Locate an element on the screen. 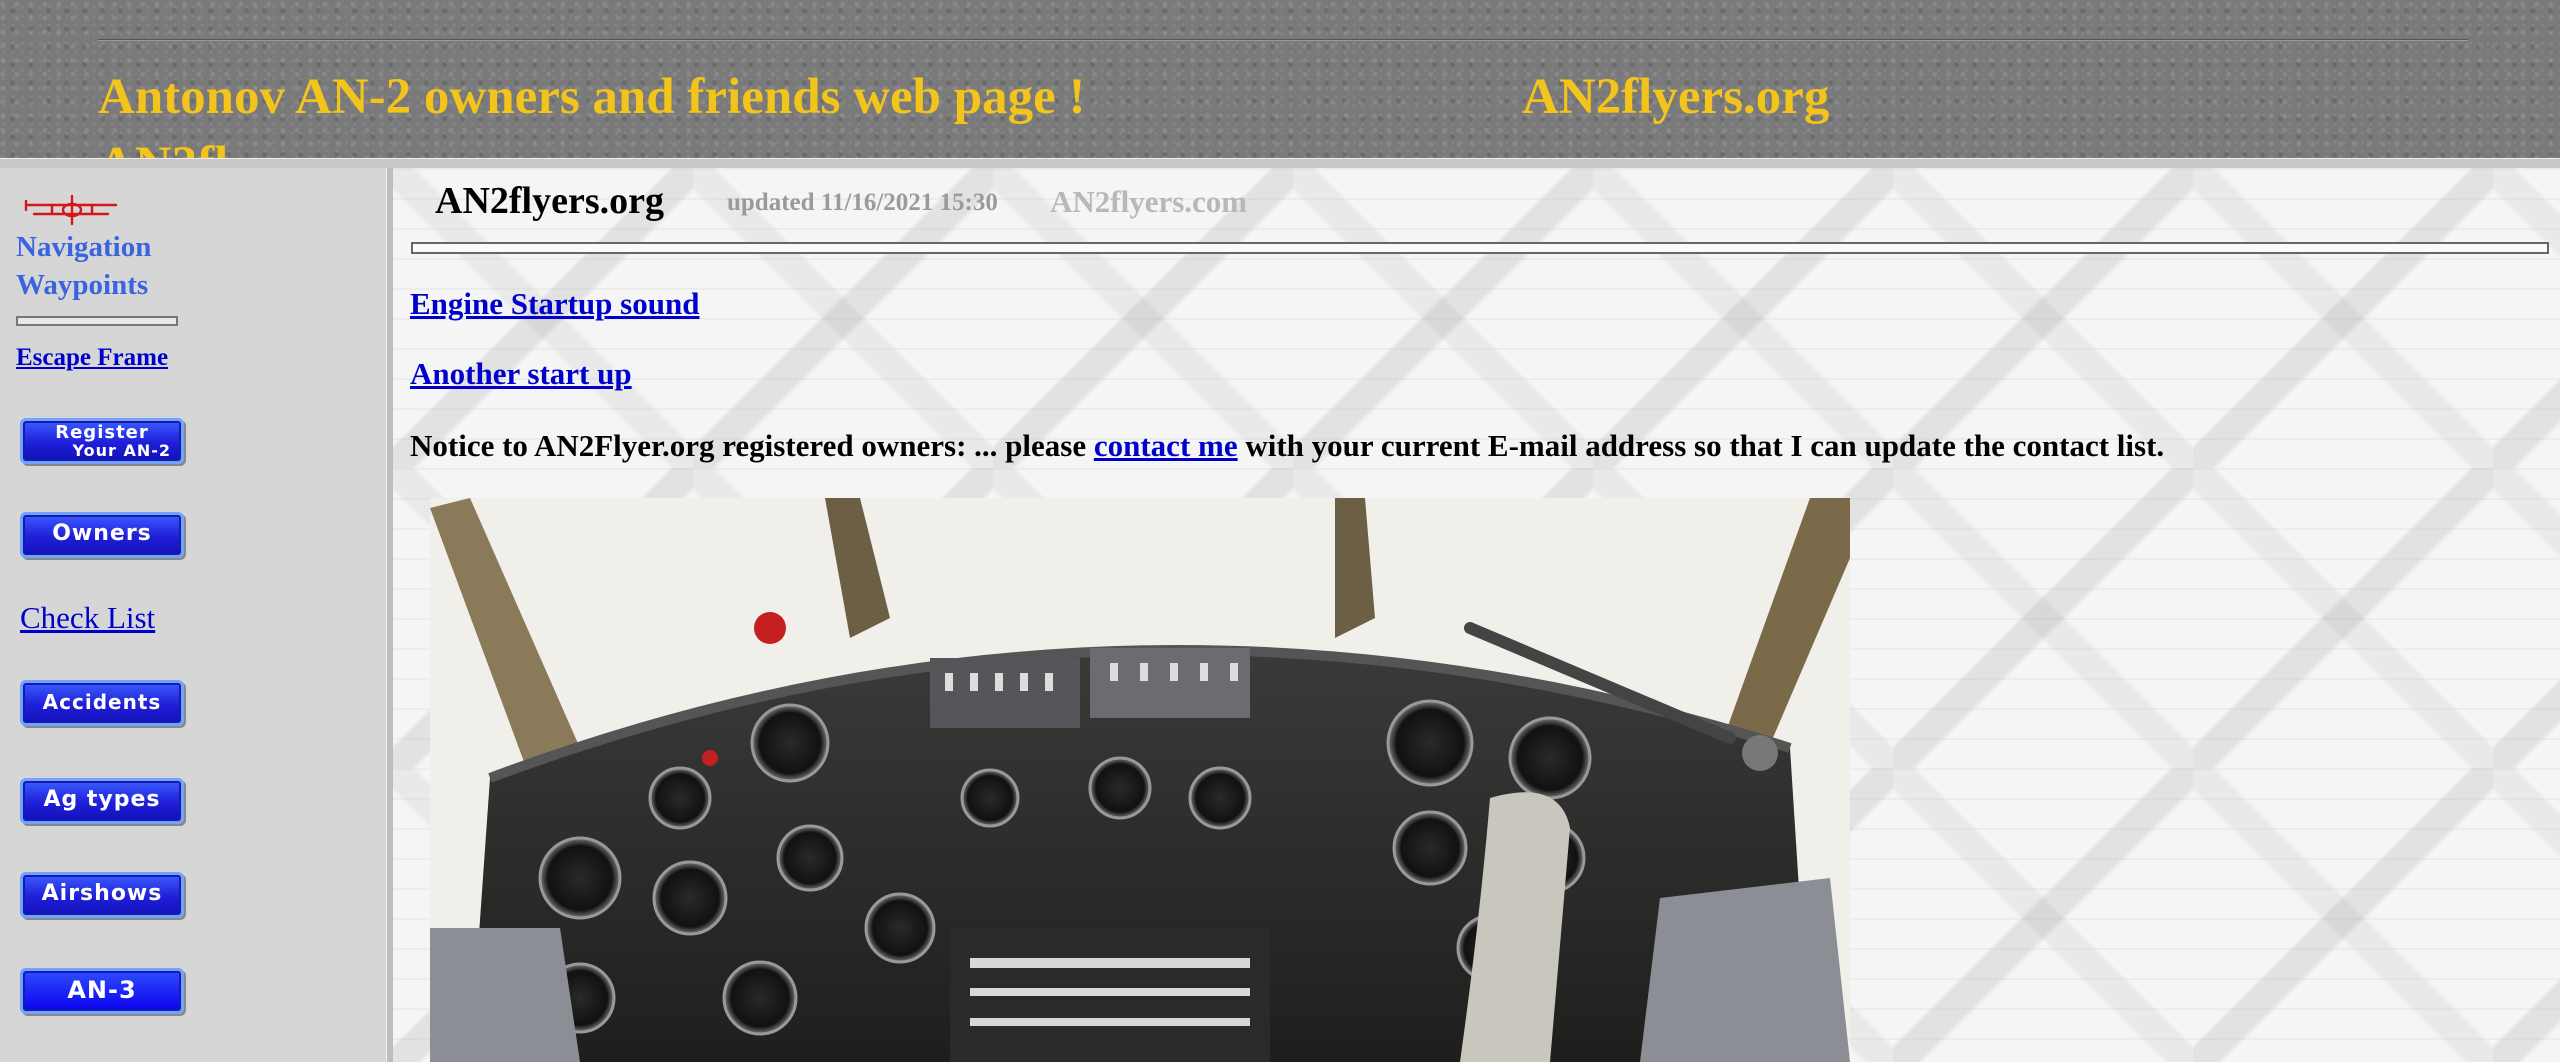  navigation-heading-line1: Navigation is located at coordinates (84, 247).